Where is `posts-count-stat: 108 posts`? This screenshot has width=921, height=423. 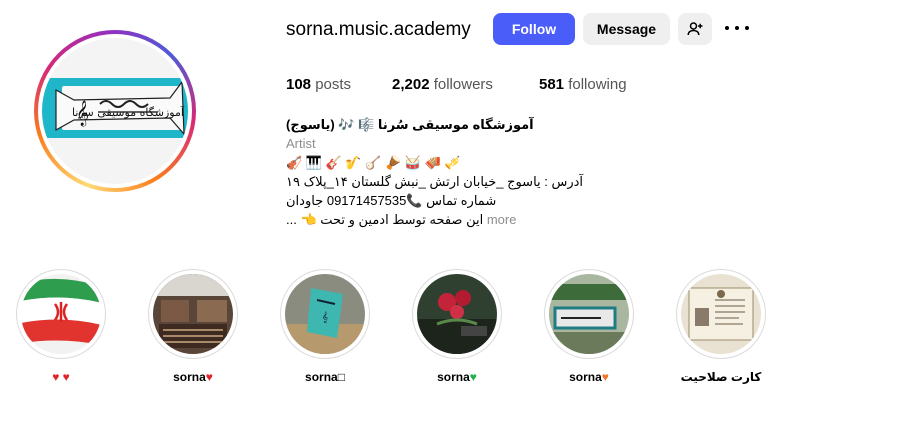
posts-count-stat: 108 posts is located at coordinates (318, 84).